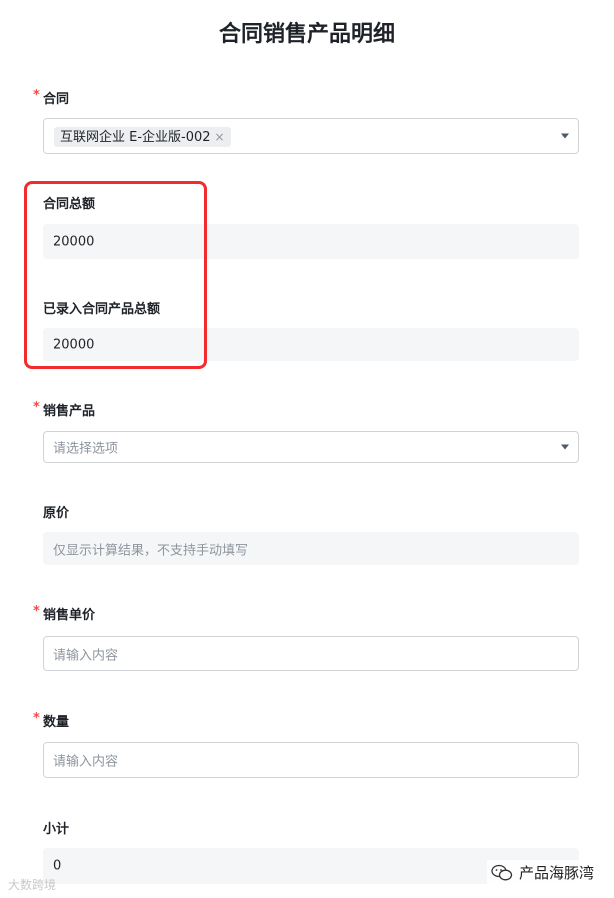  I want to click on unit-price-placeholder: 请输入内容, so click(86, 655).